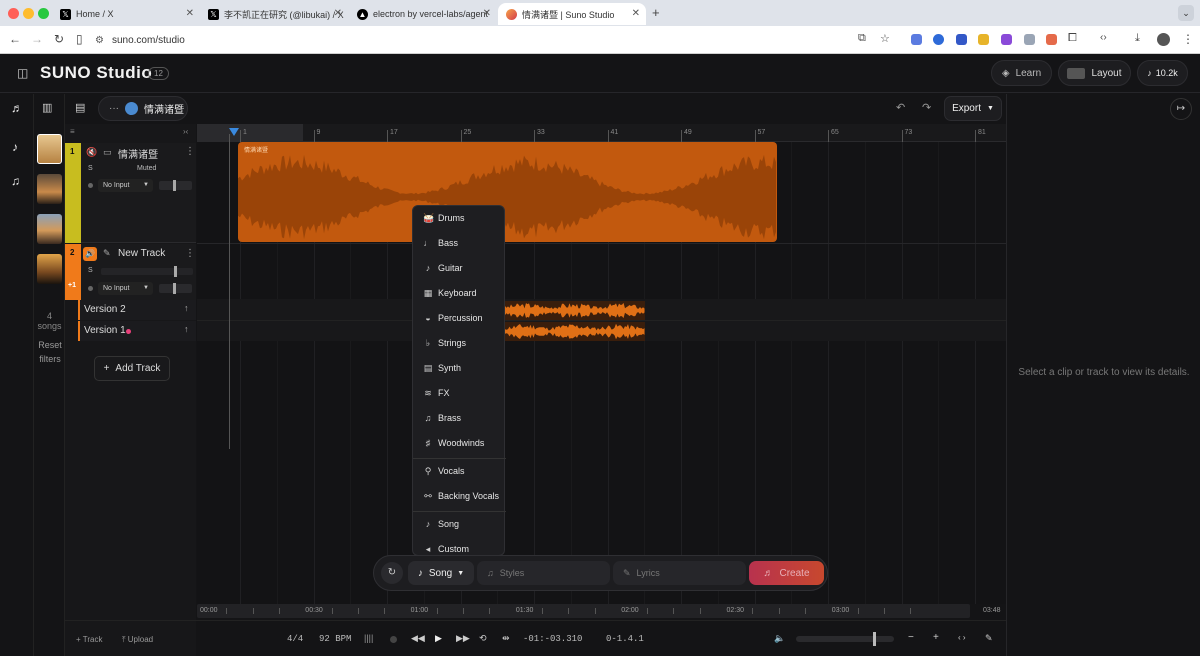  What do you see at coordinates (114, 108) in the screenshot?
I see `more-icon: ···` at bounding box center [114, 108].